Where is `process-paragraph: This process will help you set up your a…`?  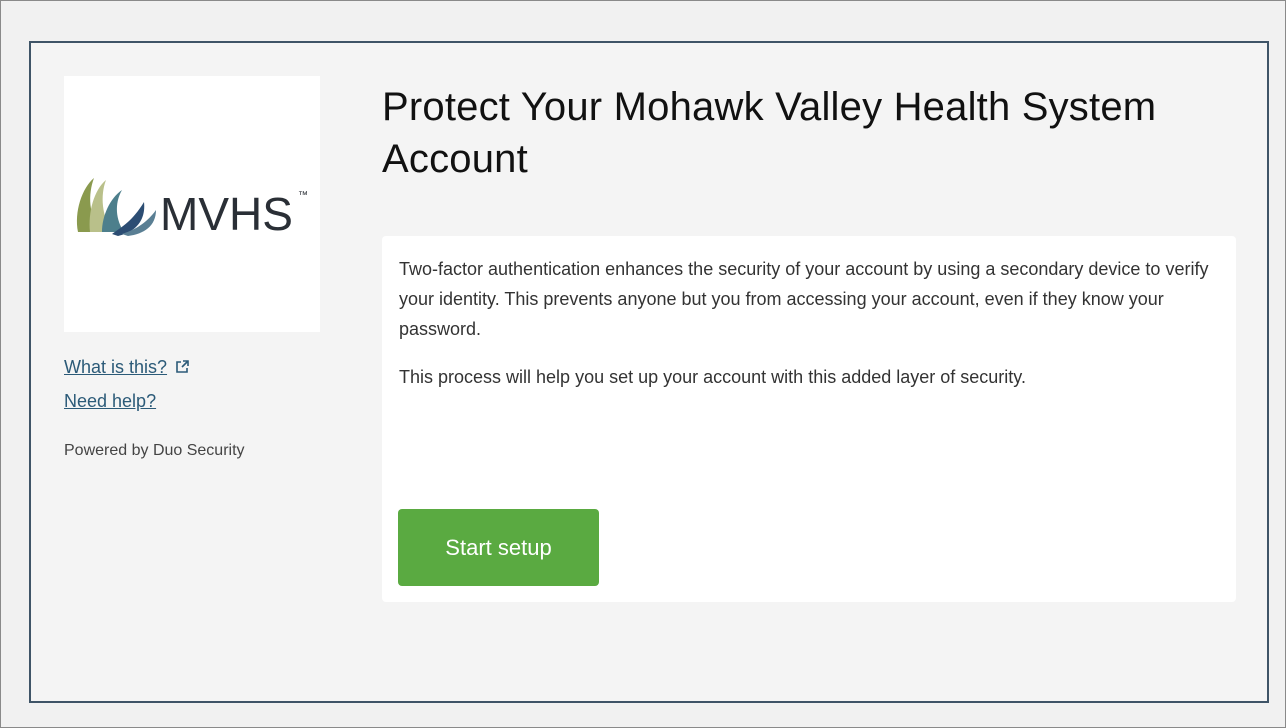
process-paragraph: This process will help you set up your a… is located at coordinates (712, 377).